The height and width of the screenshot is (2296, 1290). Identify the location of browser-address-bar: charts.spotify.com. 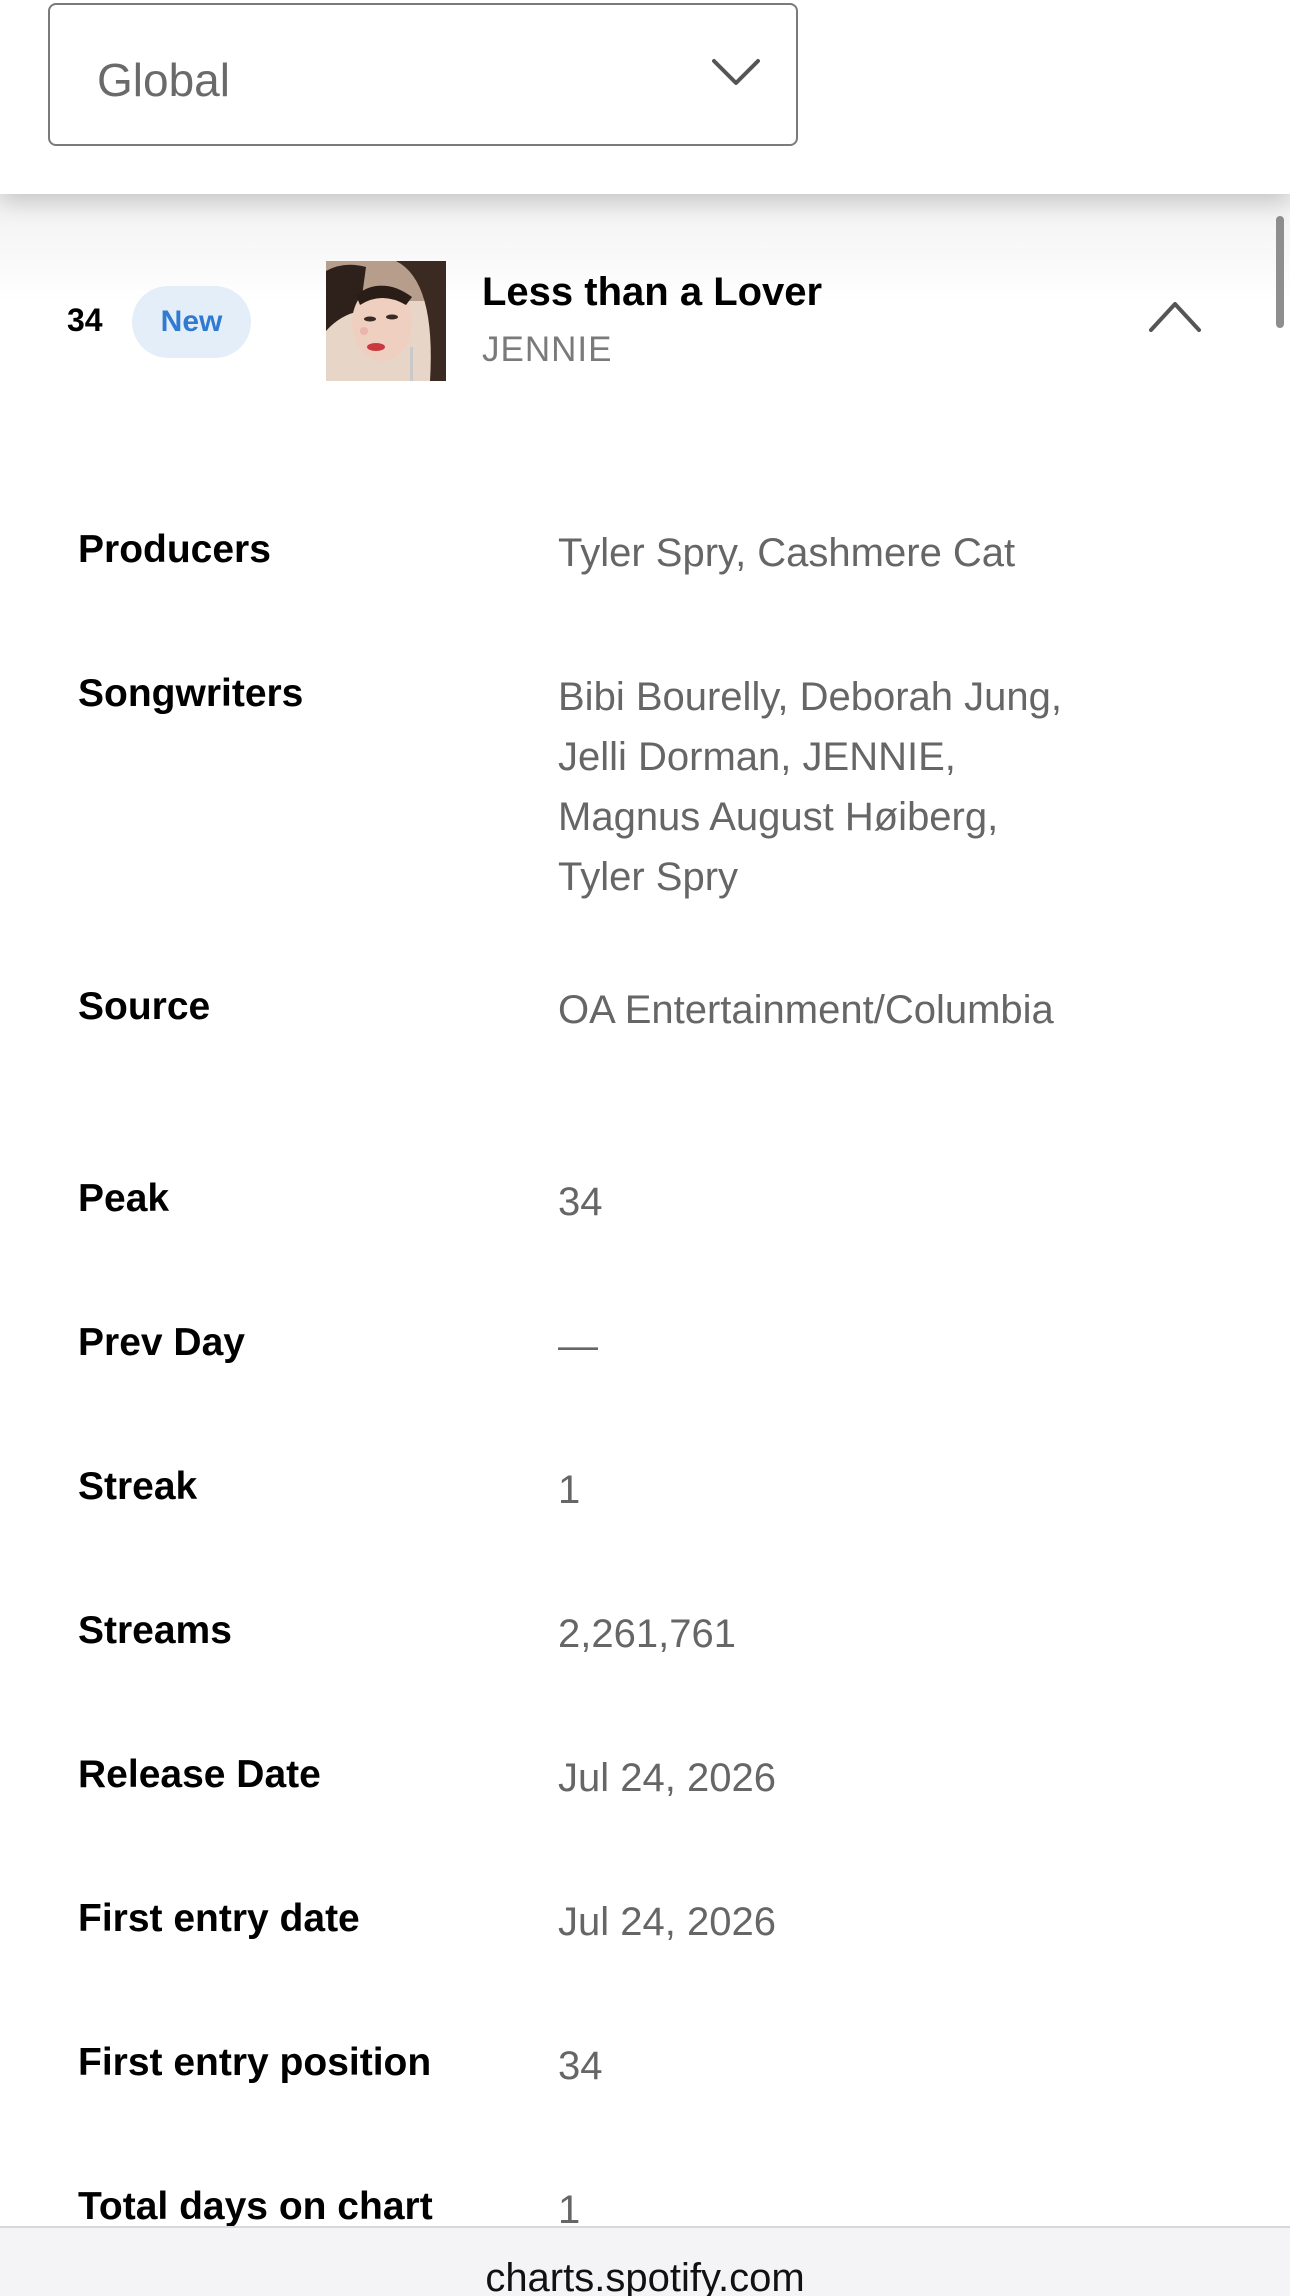
(645, 2261).